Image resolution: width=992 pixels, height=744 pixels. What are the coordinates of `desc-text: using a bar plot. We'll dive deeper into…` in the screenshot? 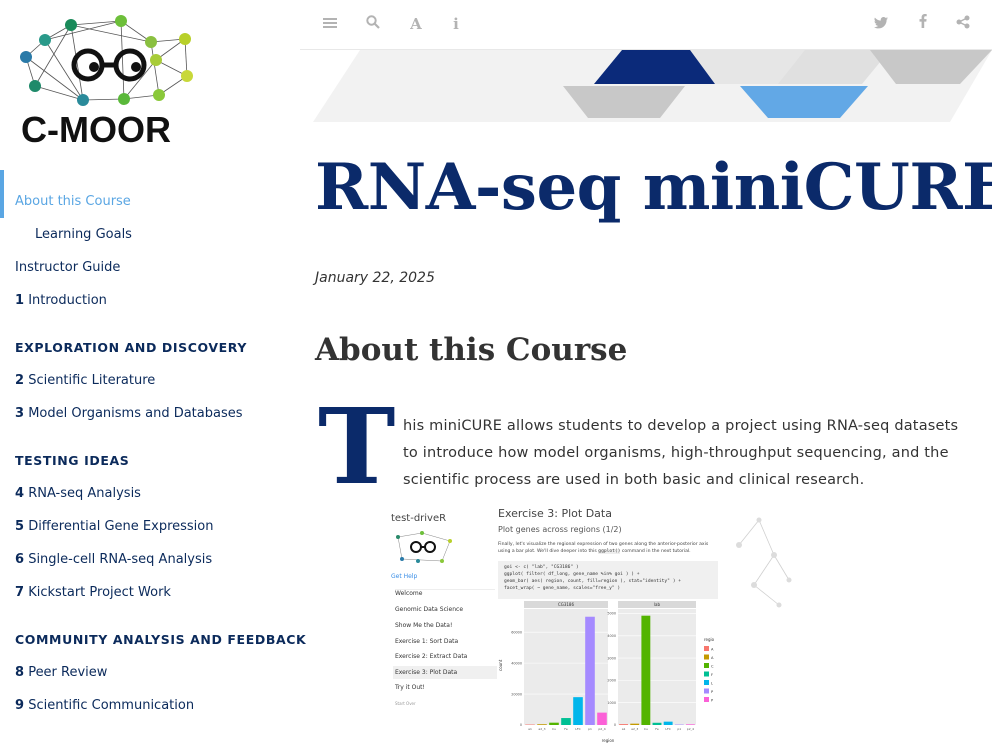 It's located at (547, 551).